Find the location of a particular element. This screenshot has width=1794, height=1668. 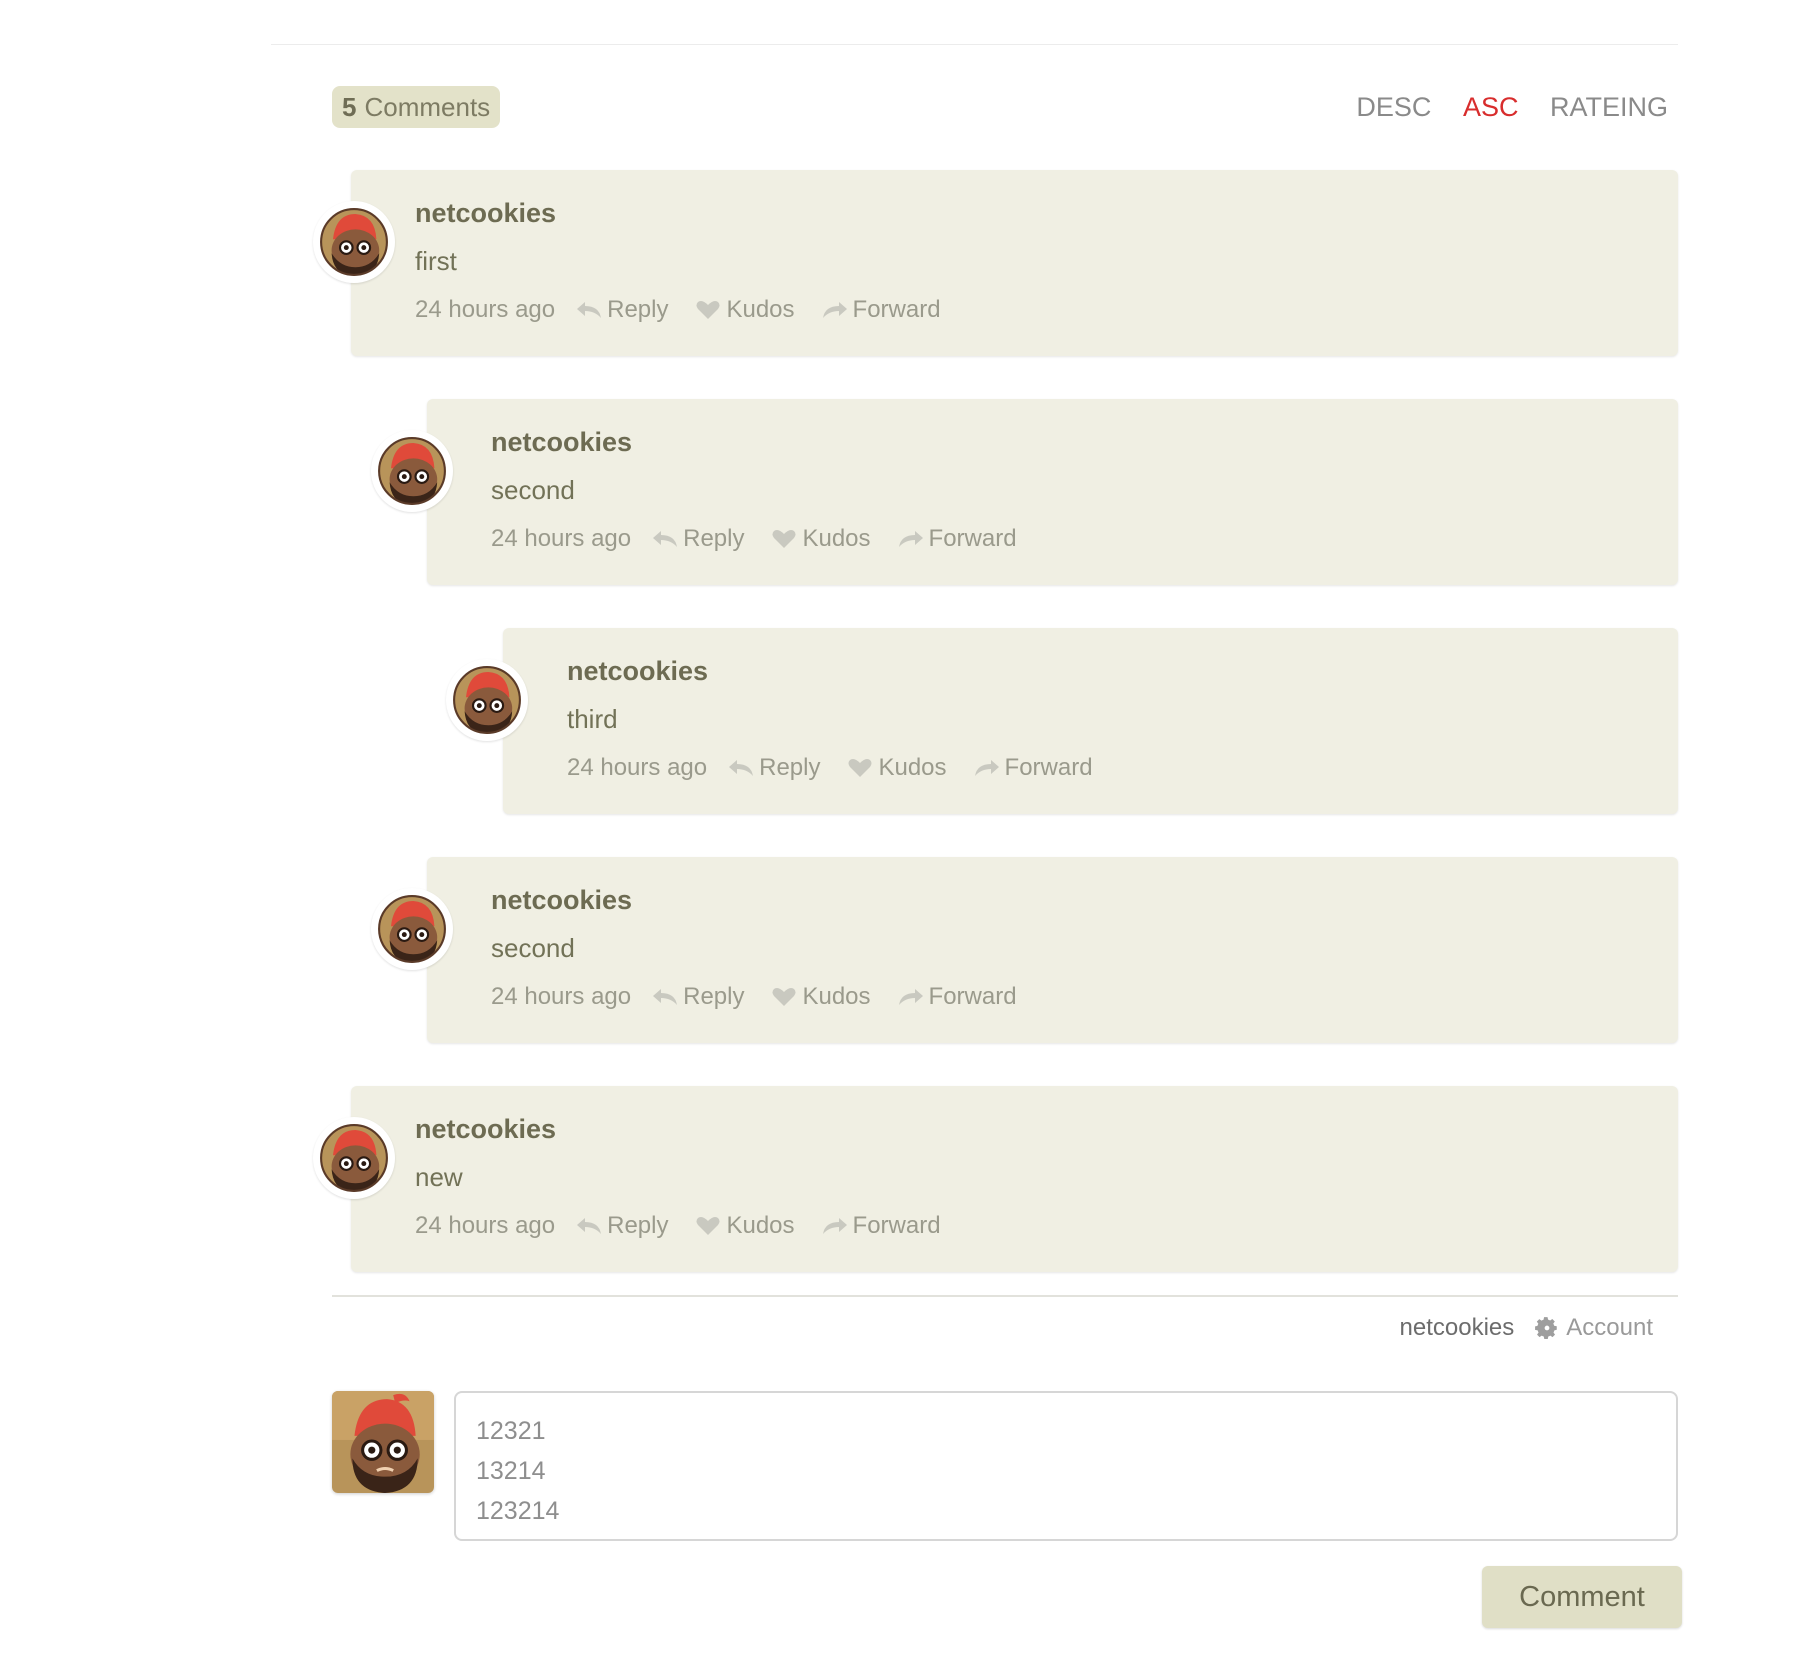

comments-label: Comments is located at coordinates (427, 107).